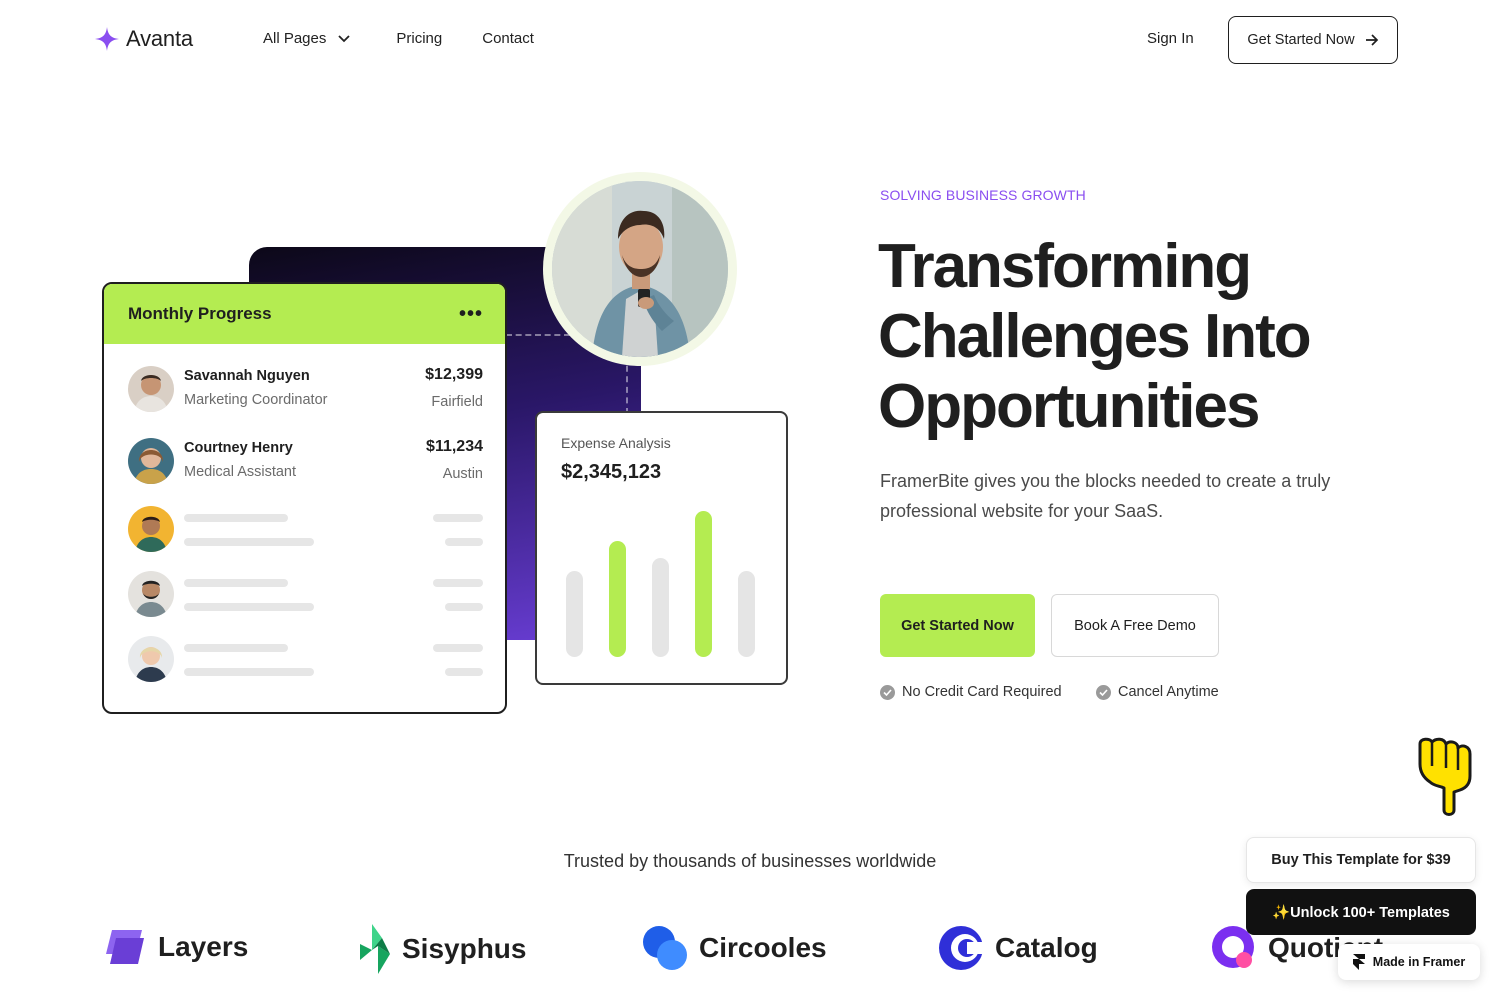 This screenshot has width=1500, height=1000. What do you see at coordinates (454, 446) in the screenshot?
I see `person-amount: $11,234` at bounding box center [454, 446].